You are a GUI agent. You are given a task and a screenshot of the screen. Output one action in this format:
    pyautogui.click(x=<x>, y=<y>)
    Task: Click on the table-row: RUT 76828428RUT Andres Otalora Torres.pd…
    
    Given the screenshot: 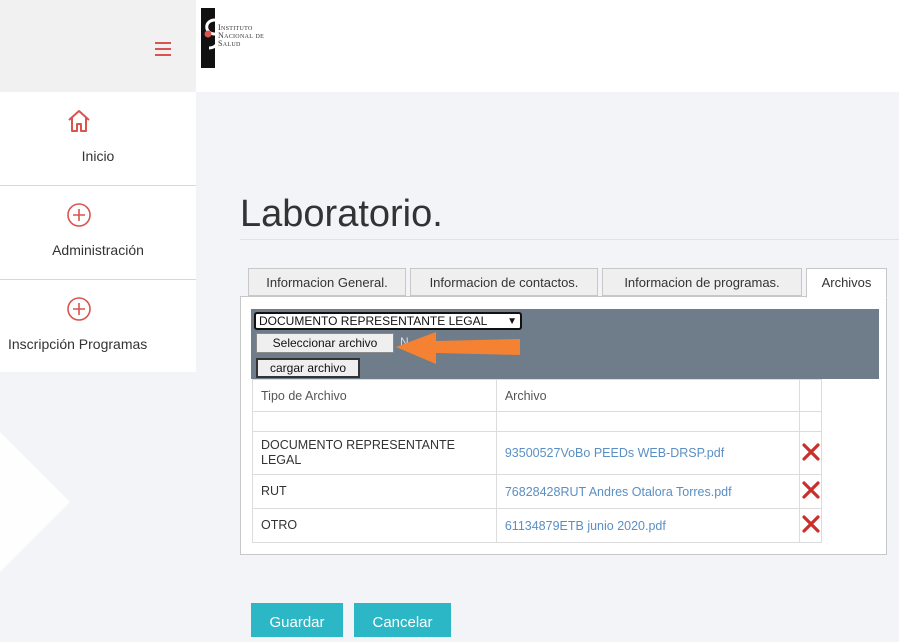 What is the action you would take?
    pyautogui.click(x=537, y=491)
    